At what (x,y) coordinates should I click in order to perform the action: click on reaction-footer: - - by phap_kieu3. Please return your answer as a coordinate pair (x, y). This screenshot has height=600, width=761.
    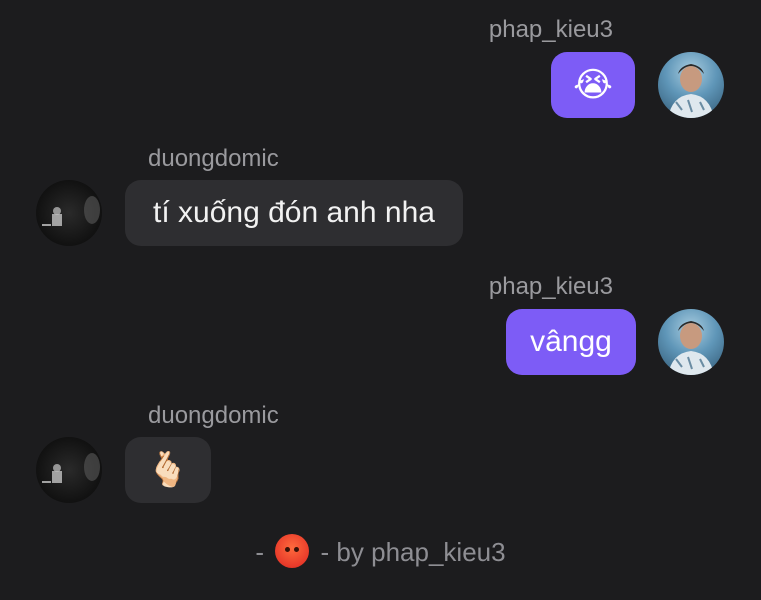
    Looking at the image, I should click on (380, 551).